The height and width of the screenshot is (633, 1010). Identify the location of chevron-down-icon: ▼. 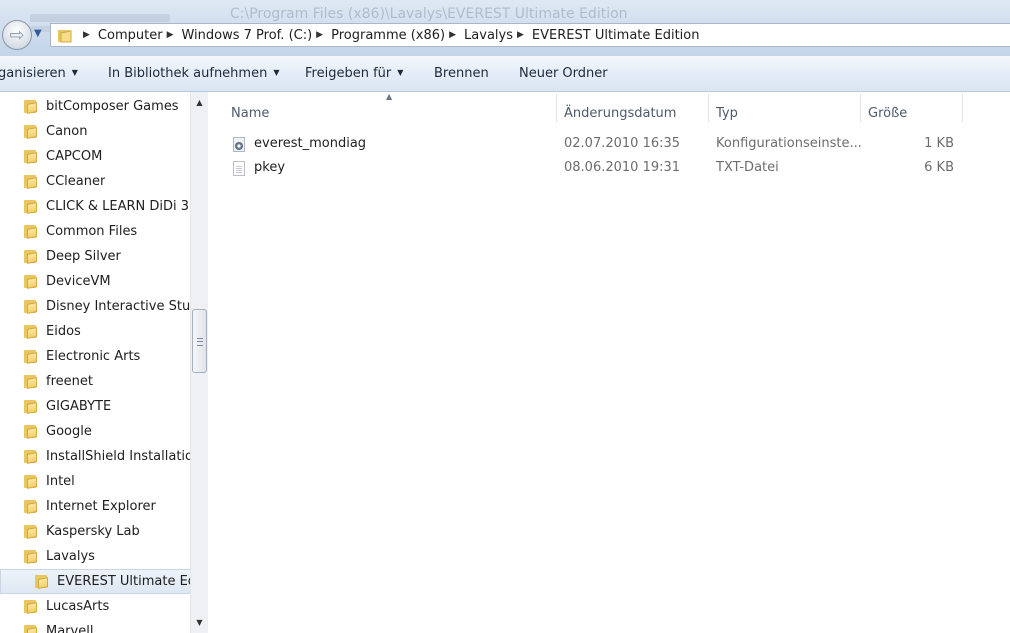
(38, 33).